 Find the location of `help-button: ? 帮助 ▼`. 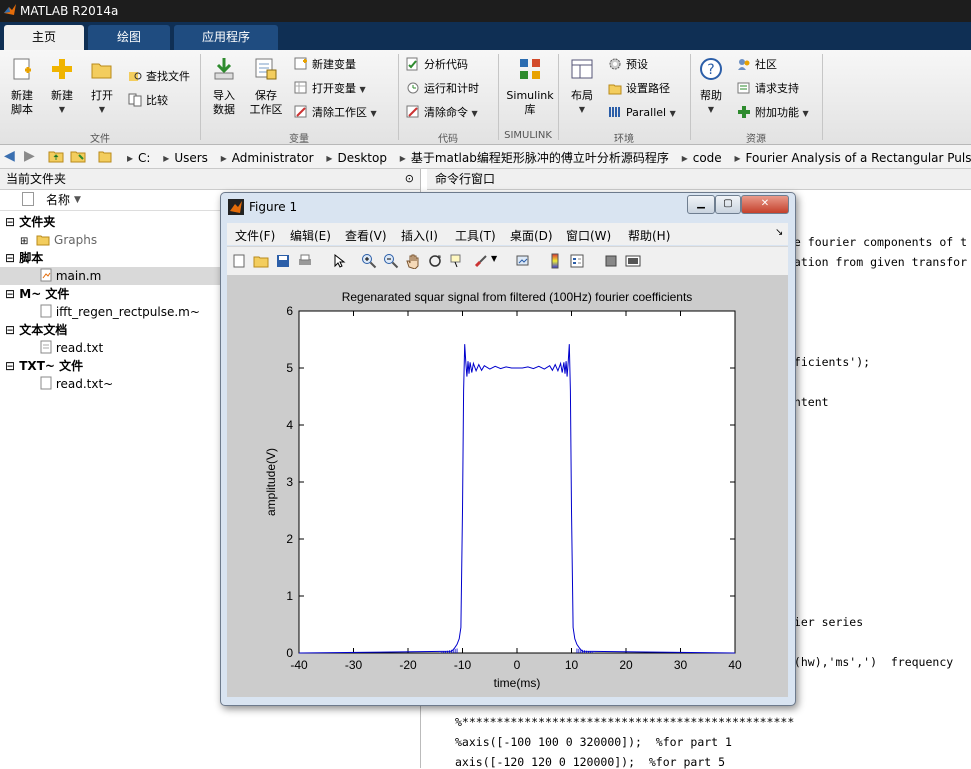

help-button: ? 帮助 ▼ is located at coordinates (711, 86).